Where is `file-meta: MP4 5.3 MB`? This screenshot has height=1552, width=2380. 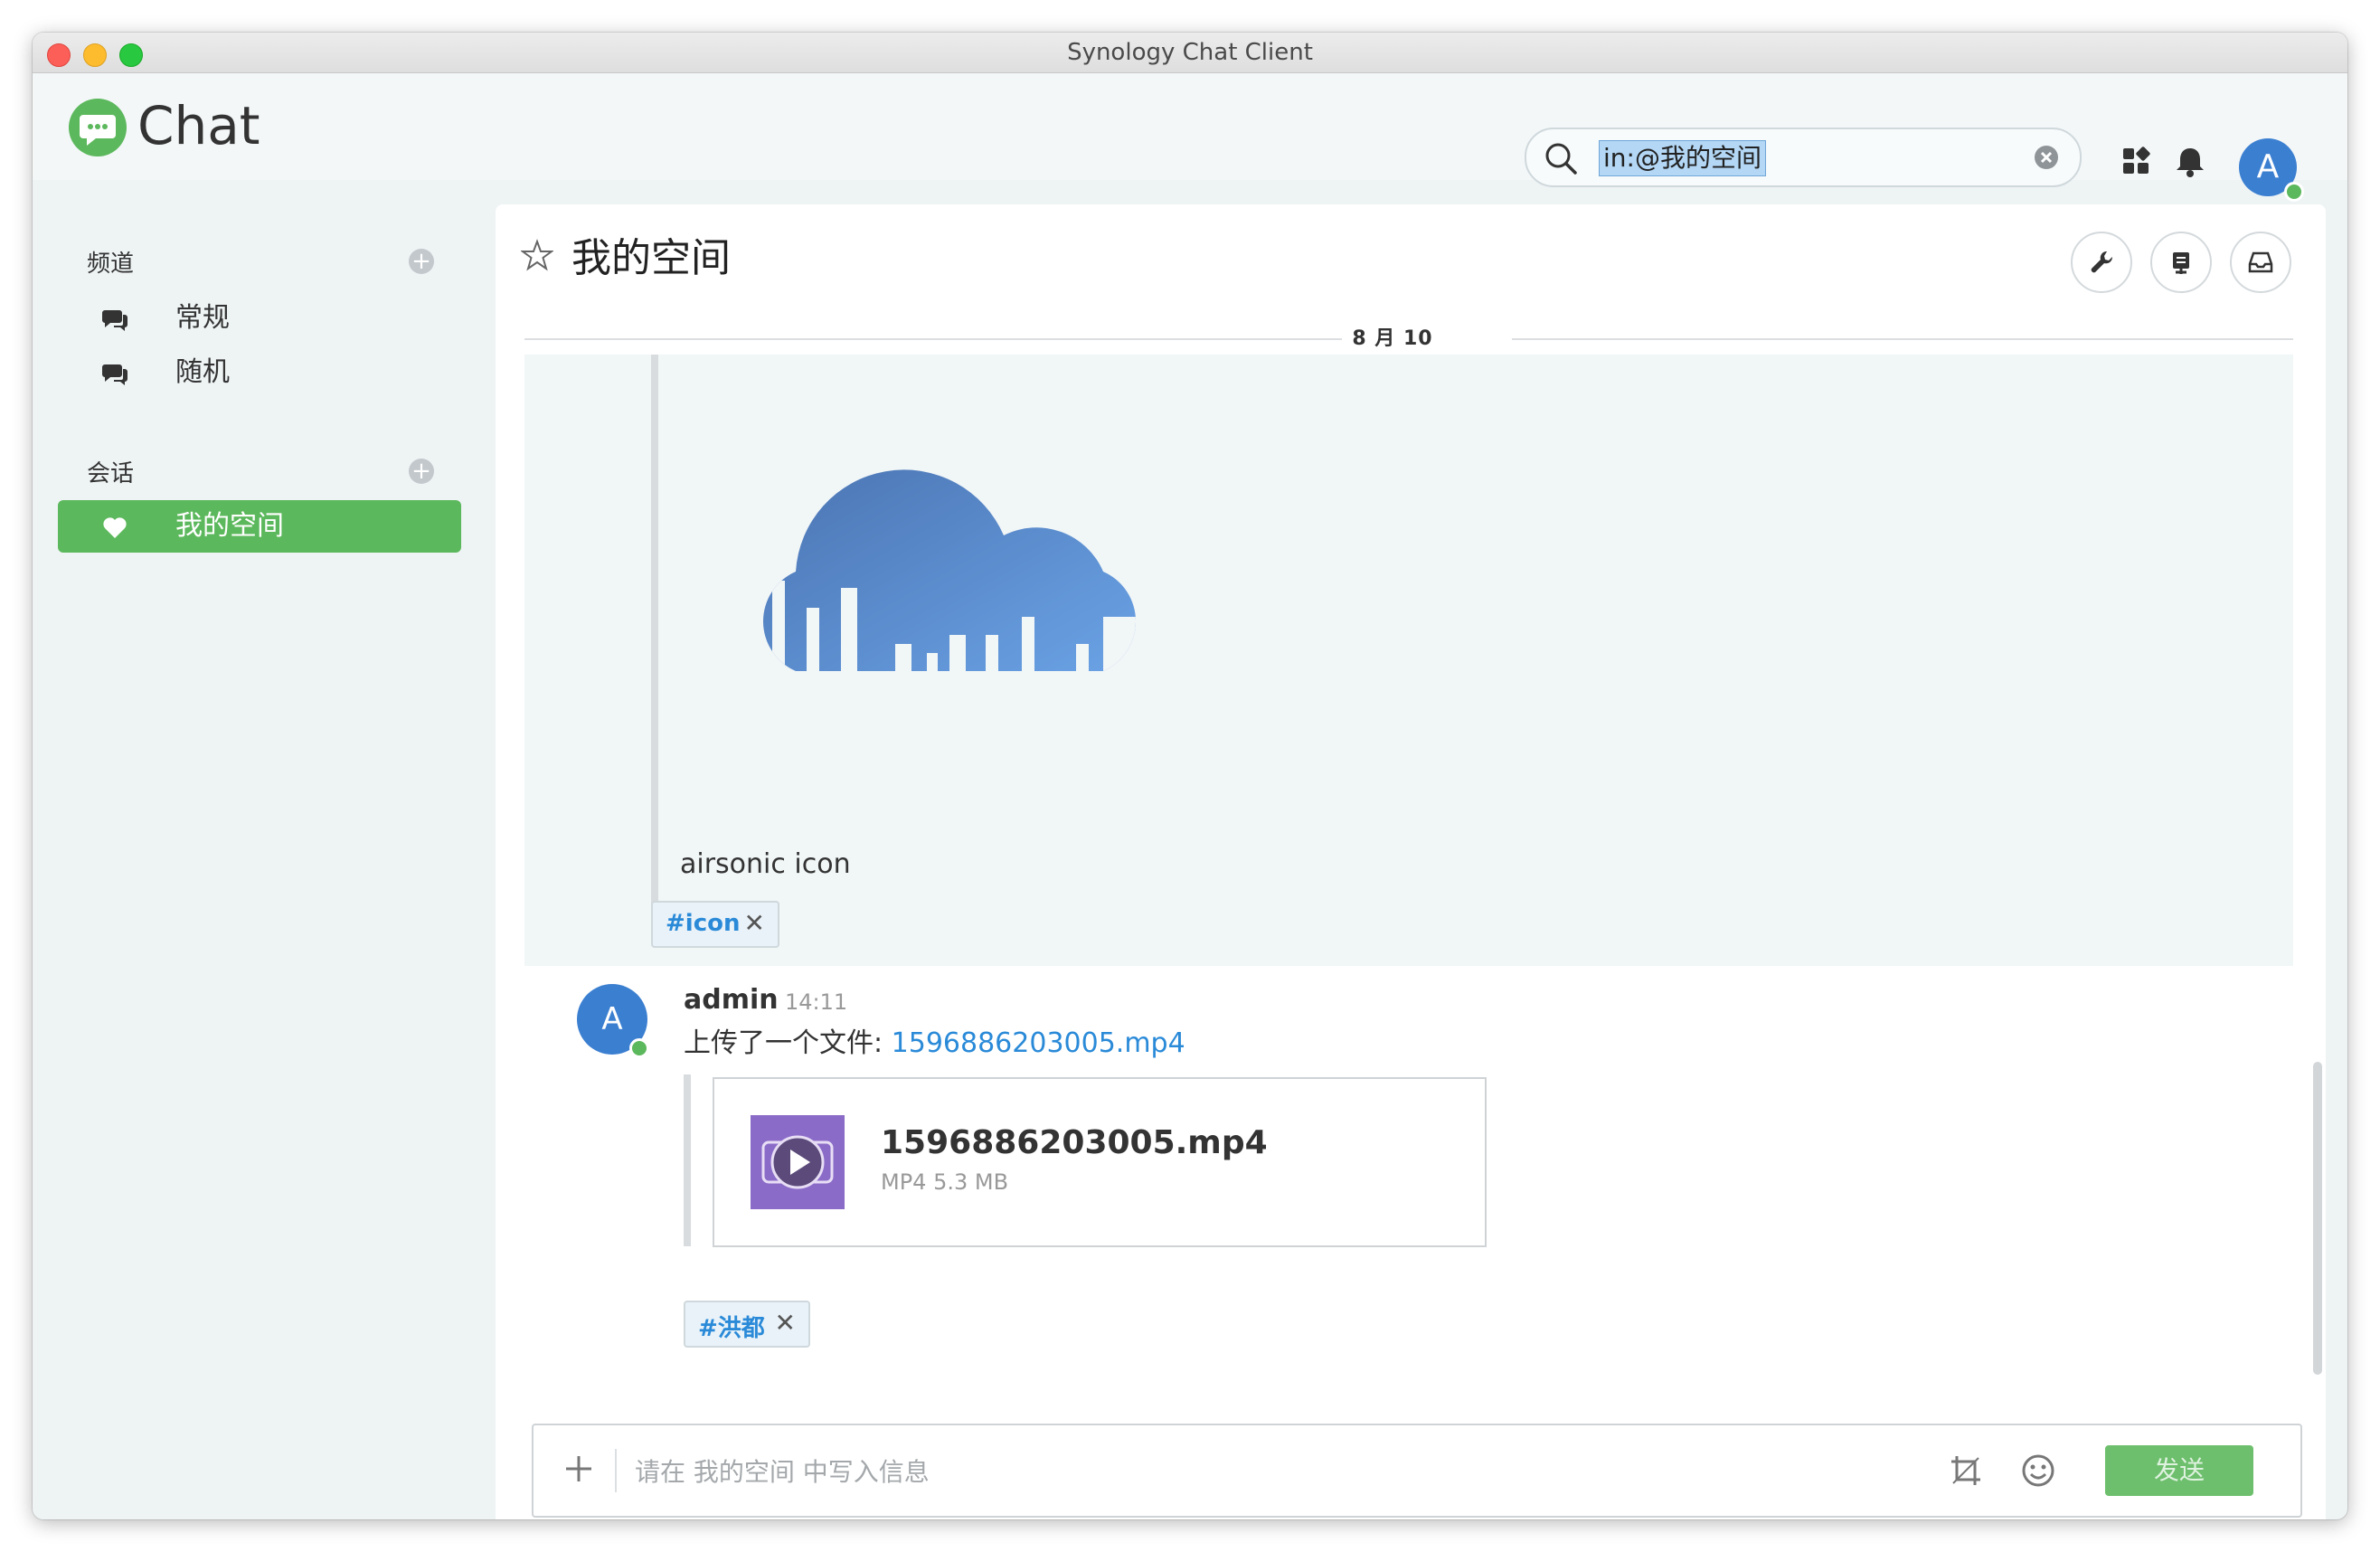 file-meta: MP4 5.3 MB is located at coordinates (945, 1182).